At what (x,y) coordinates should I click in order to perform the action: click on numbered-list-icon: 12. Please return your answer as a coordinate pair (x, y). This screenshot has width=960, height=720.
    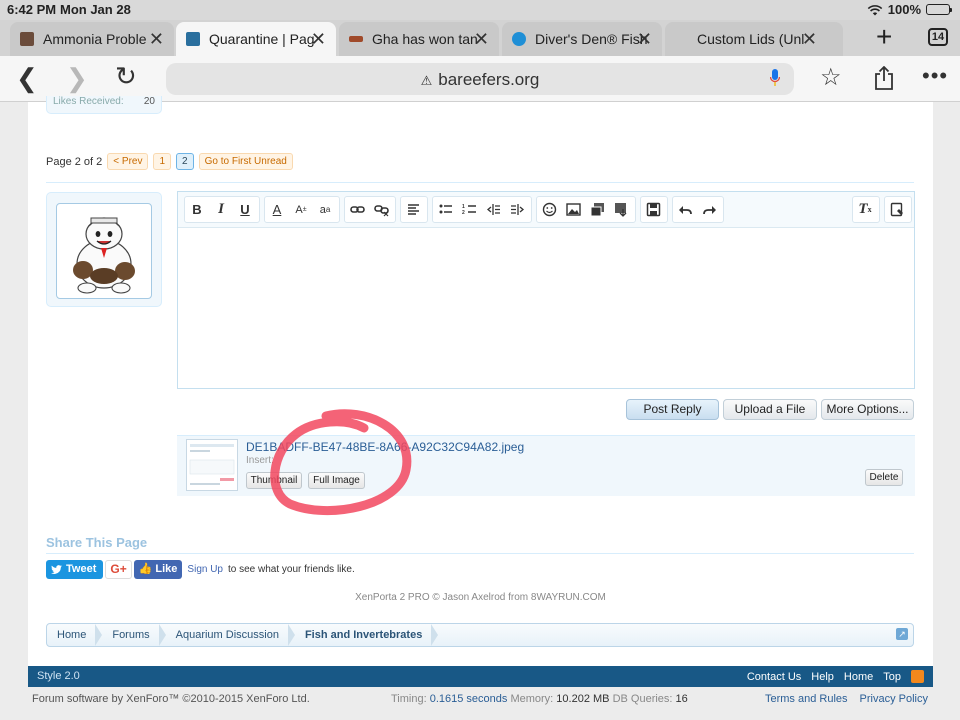
    Looking at the image, I should click on (469, 209).